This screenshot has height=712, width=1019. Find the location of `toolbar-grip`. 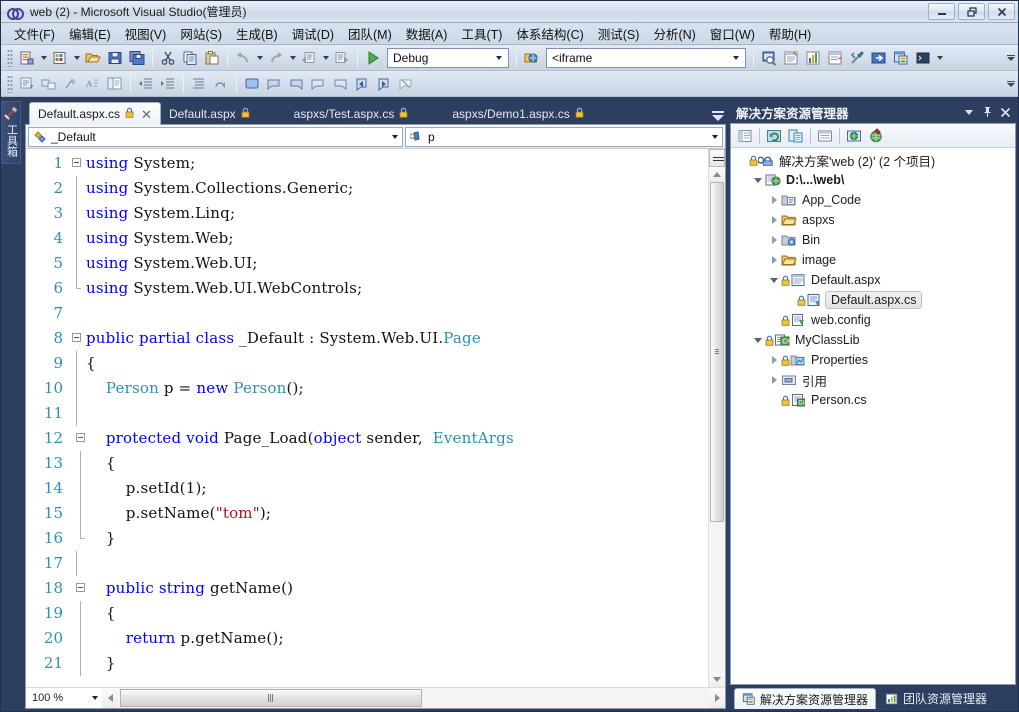

toolbar-grip is located at coordinates (10, 83).